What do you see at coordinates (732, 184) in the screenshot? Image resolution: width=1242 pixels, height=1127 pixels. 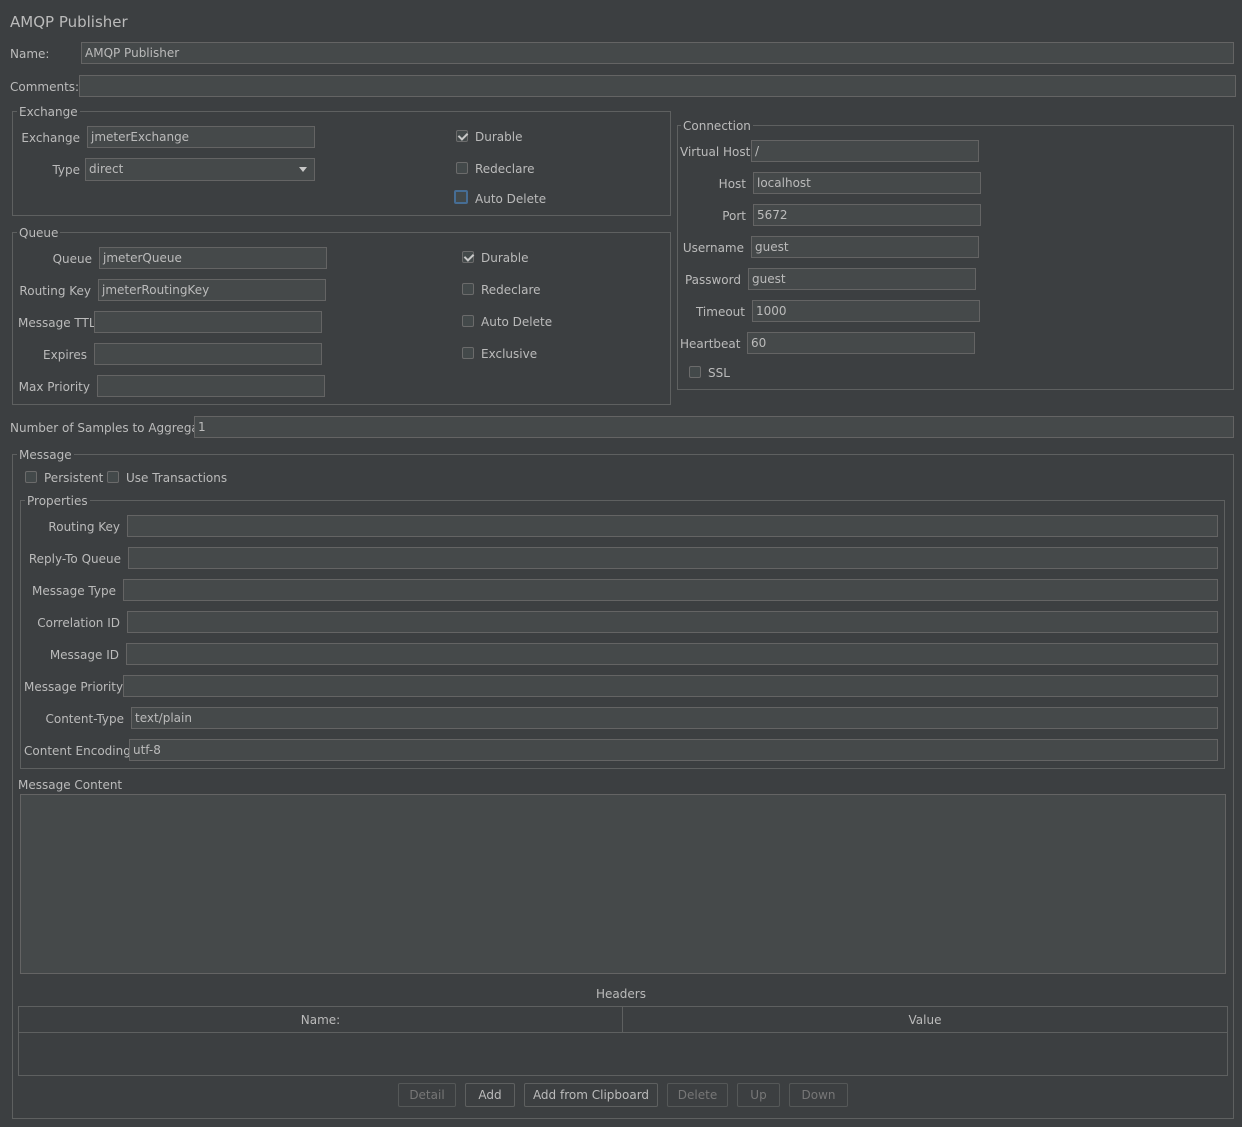 I see `host-label: Host` at bounding box center [732, 184].